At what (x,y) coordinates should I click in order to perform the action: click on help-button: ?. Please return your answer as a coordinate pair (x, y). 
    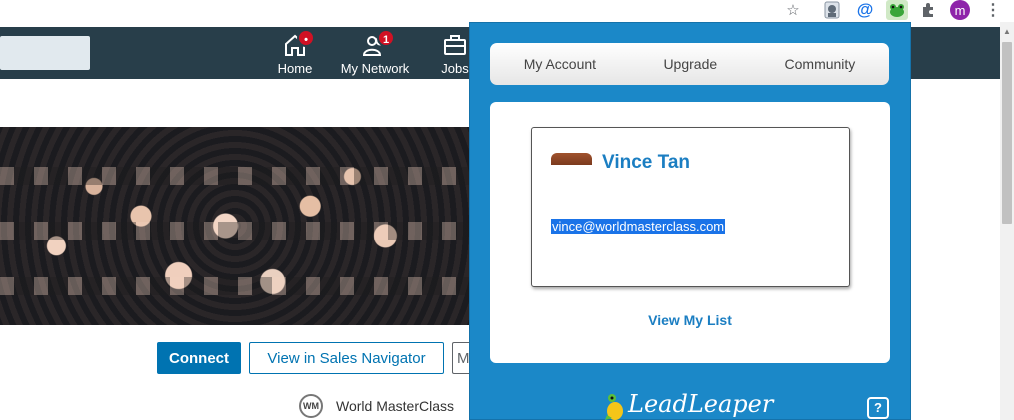
    Looking at the image, I should click on (878, 408).